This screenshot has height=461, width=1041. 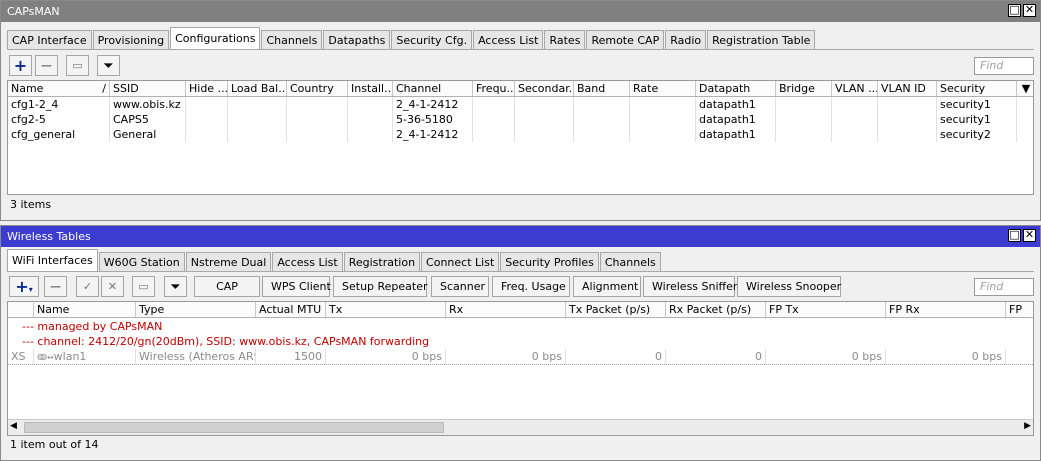 What do you see at coordinates (946, 309) in the screenshot?
I see `col-fp-rx: FP Rx` at bounding box center [946, 309].